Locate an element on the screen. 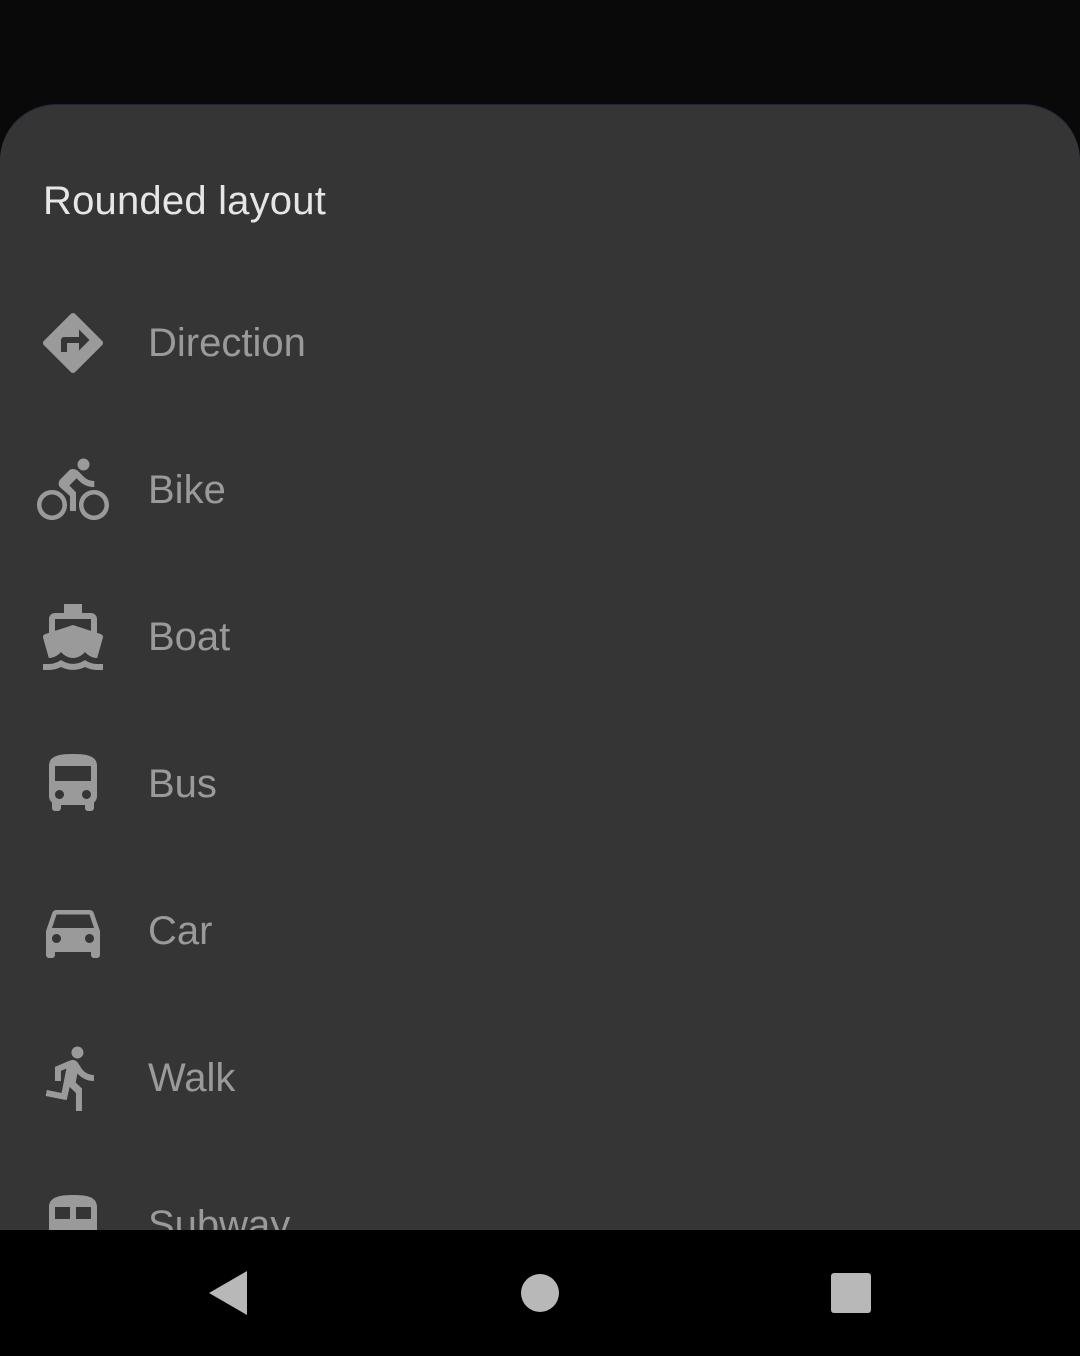 The height and width of the screenshot is (1356, 1080). list-item-direction: Direction is located at coordinates (540, 342).